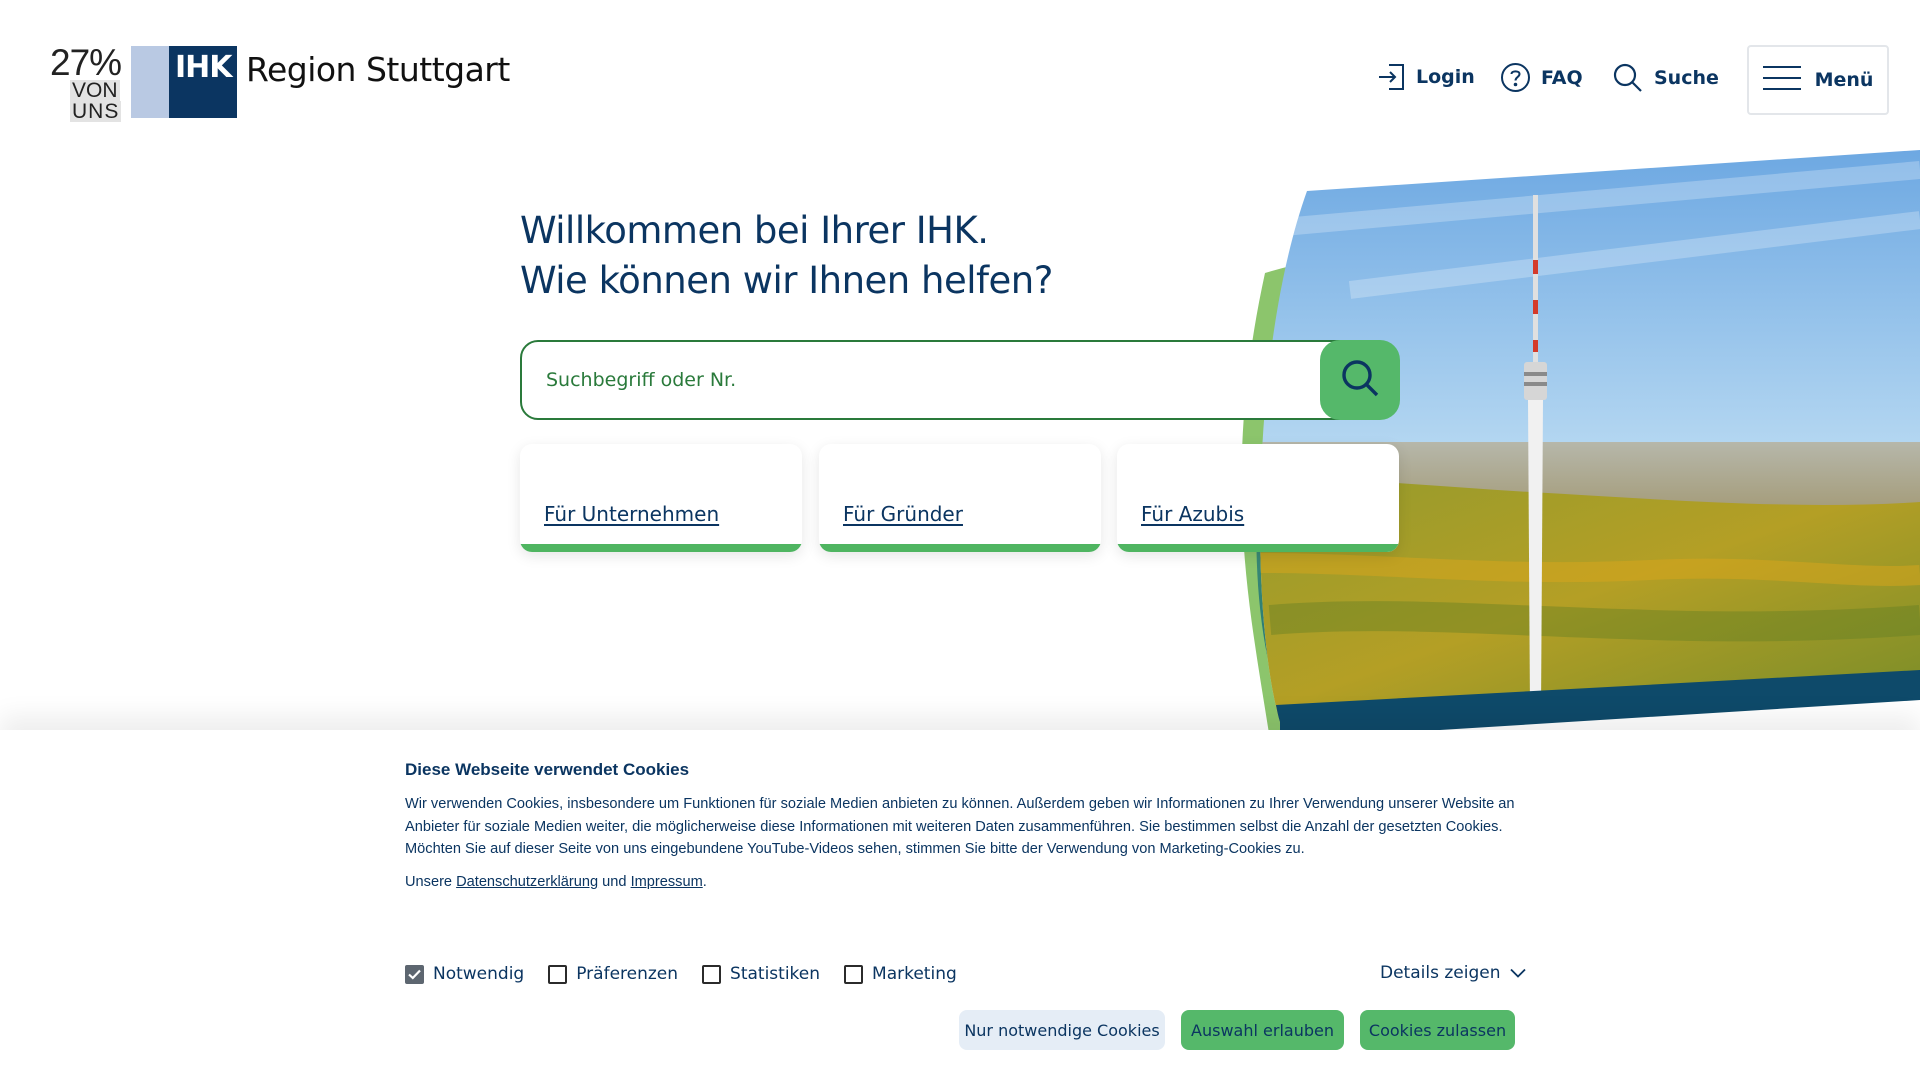 The height and width of the screenshot is (1080, 1920). Describe the element at coordinates (86, 62) in the screenshot. I see `logo-percent: 27%` at that location.